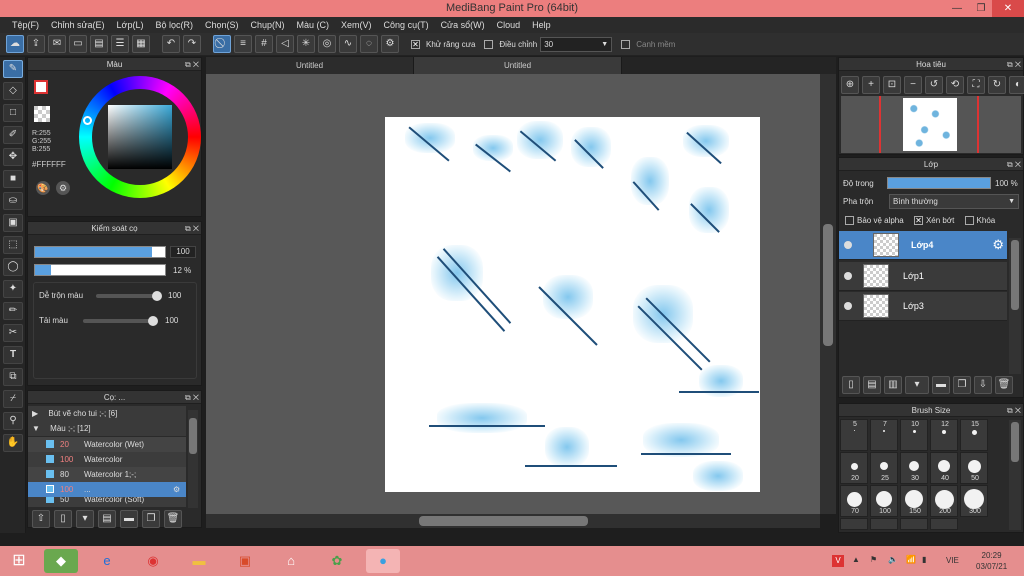 This screenshot has width=1024, height=576. I want to click on antialias-checkbox: ✕, so click(415, 44).